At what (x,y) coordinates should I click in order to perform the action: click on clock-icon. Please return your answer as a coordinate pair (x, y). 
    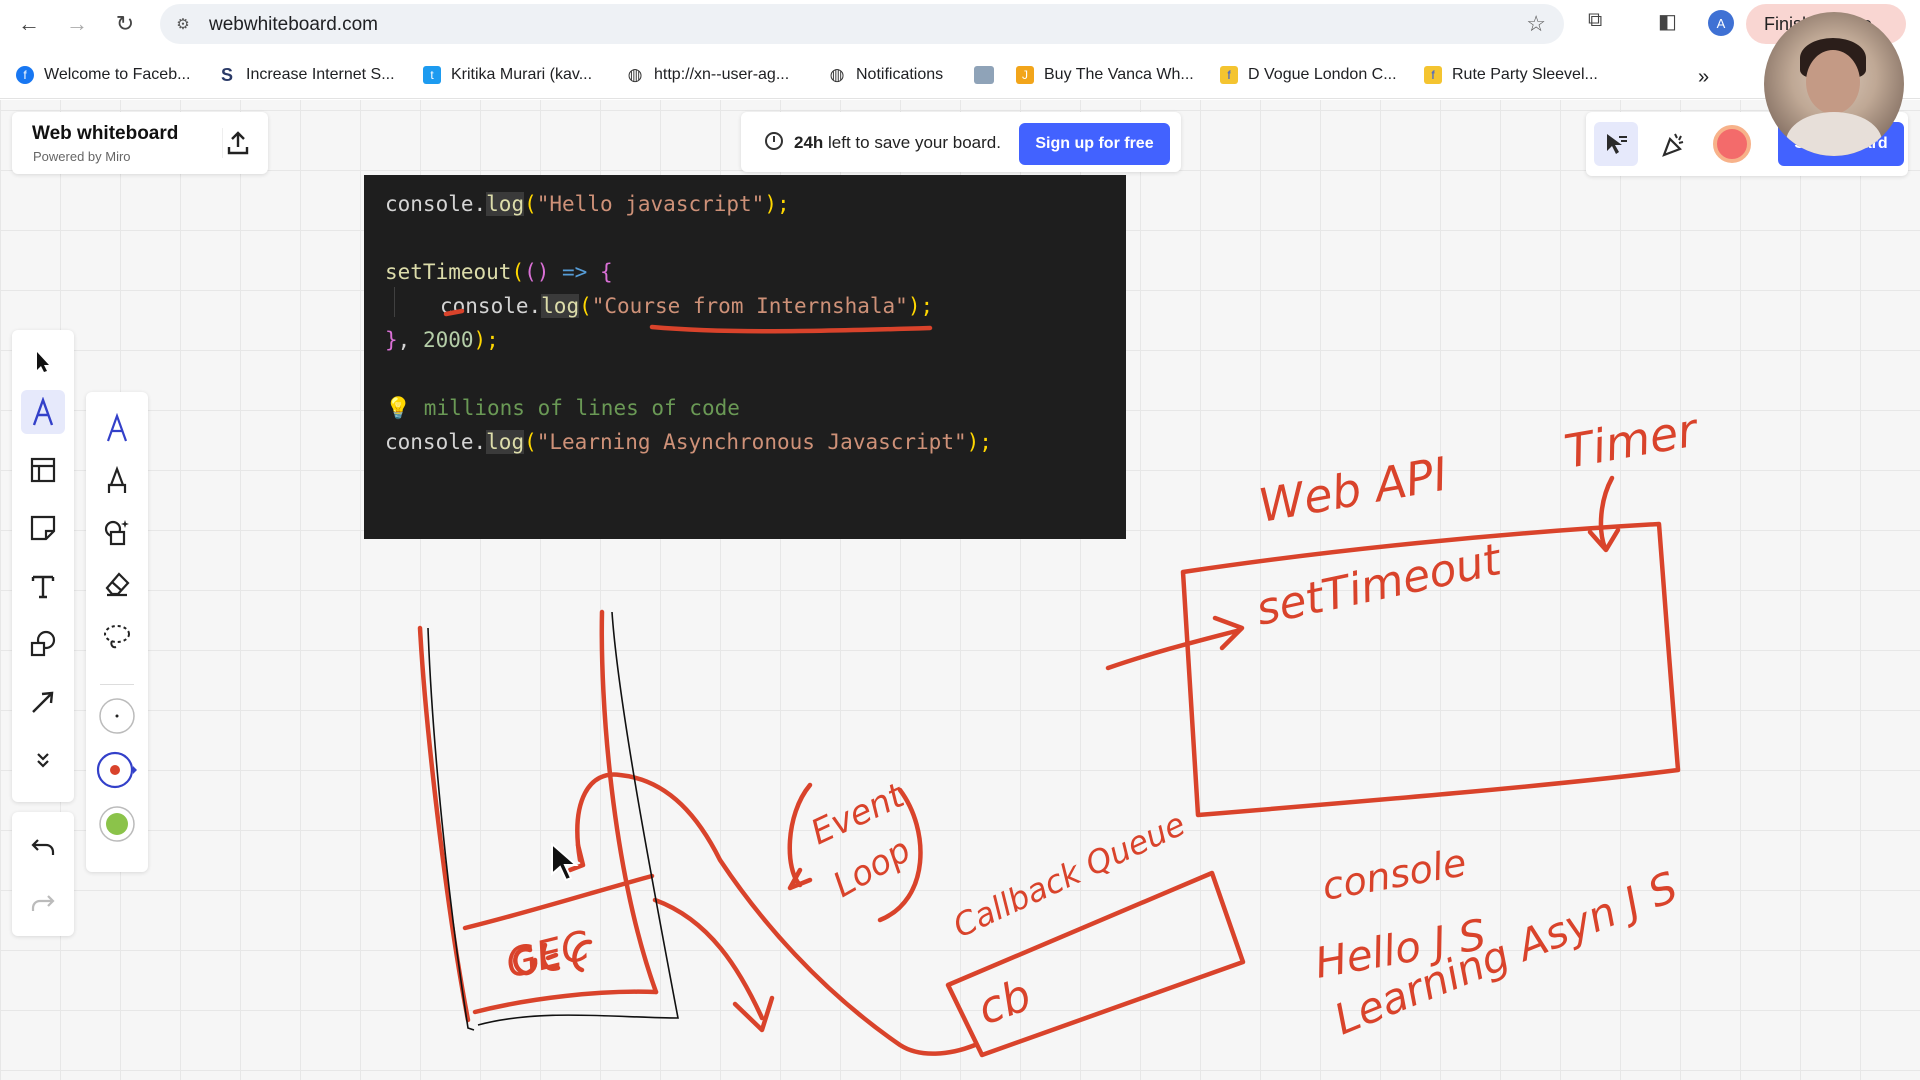
    Looking at the image, I should click on (774, 141).